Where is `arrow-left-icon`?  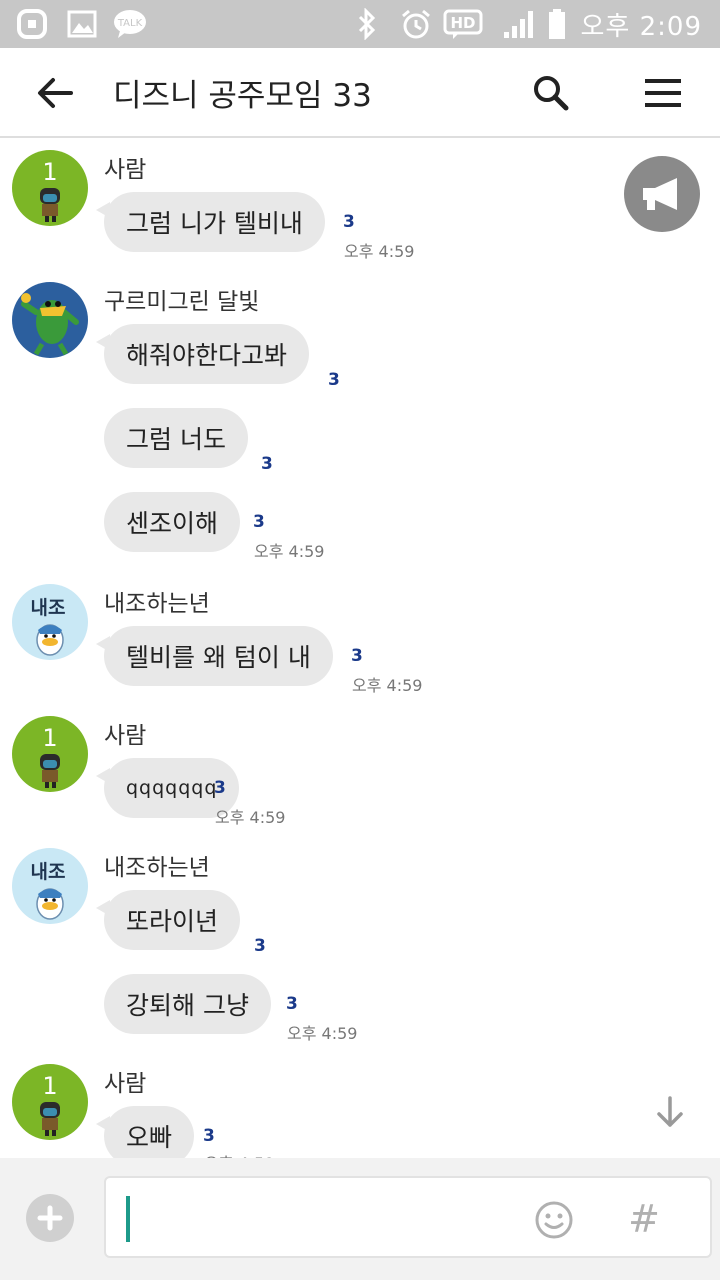
arrow-left-icon is located at coordinates (55, 93).